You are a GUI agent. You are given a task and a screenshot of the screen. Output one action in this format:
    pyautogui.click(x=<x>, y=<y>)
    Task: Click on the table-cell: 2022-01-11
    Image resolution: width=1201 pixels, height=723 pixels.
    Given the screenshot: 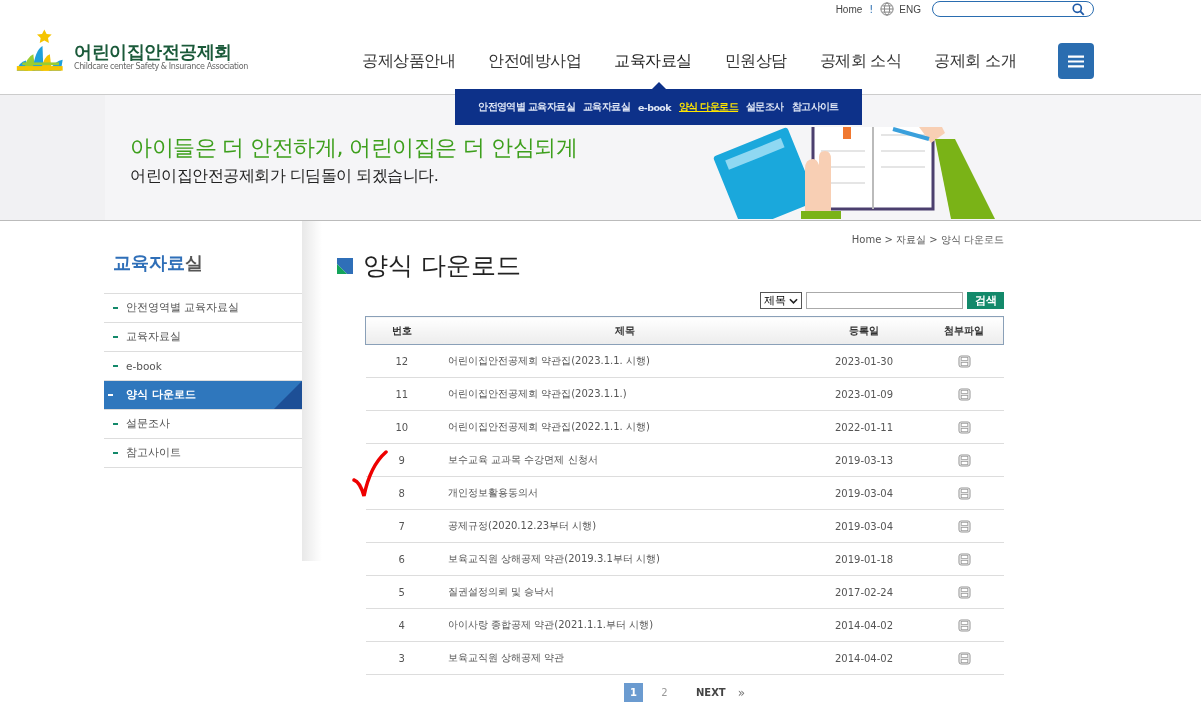 What is the action you would take?
    pyautogui.click(x=864, y=427)
    